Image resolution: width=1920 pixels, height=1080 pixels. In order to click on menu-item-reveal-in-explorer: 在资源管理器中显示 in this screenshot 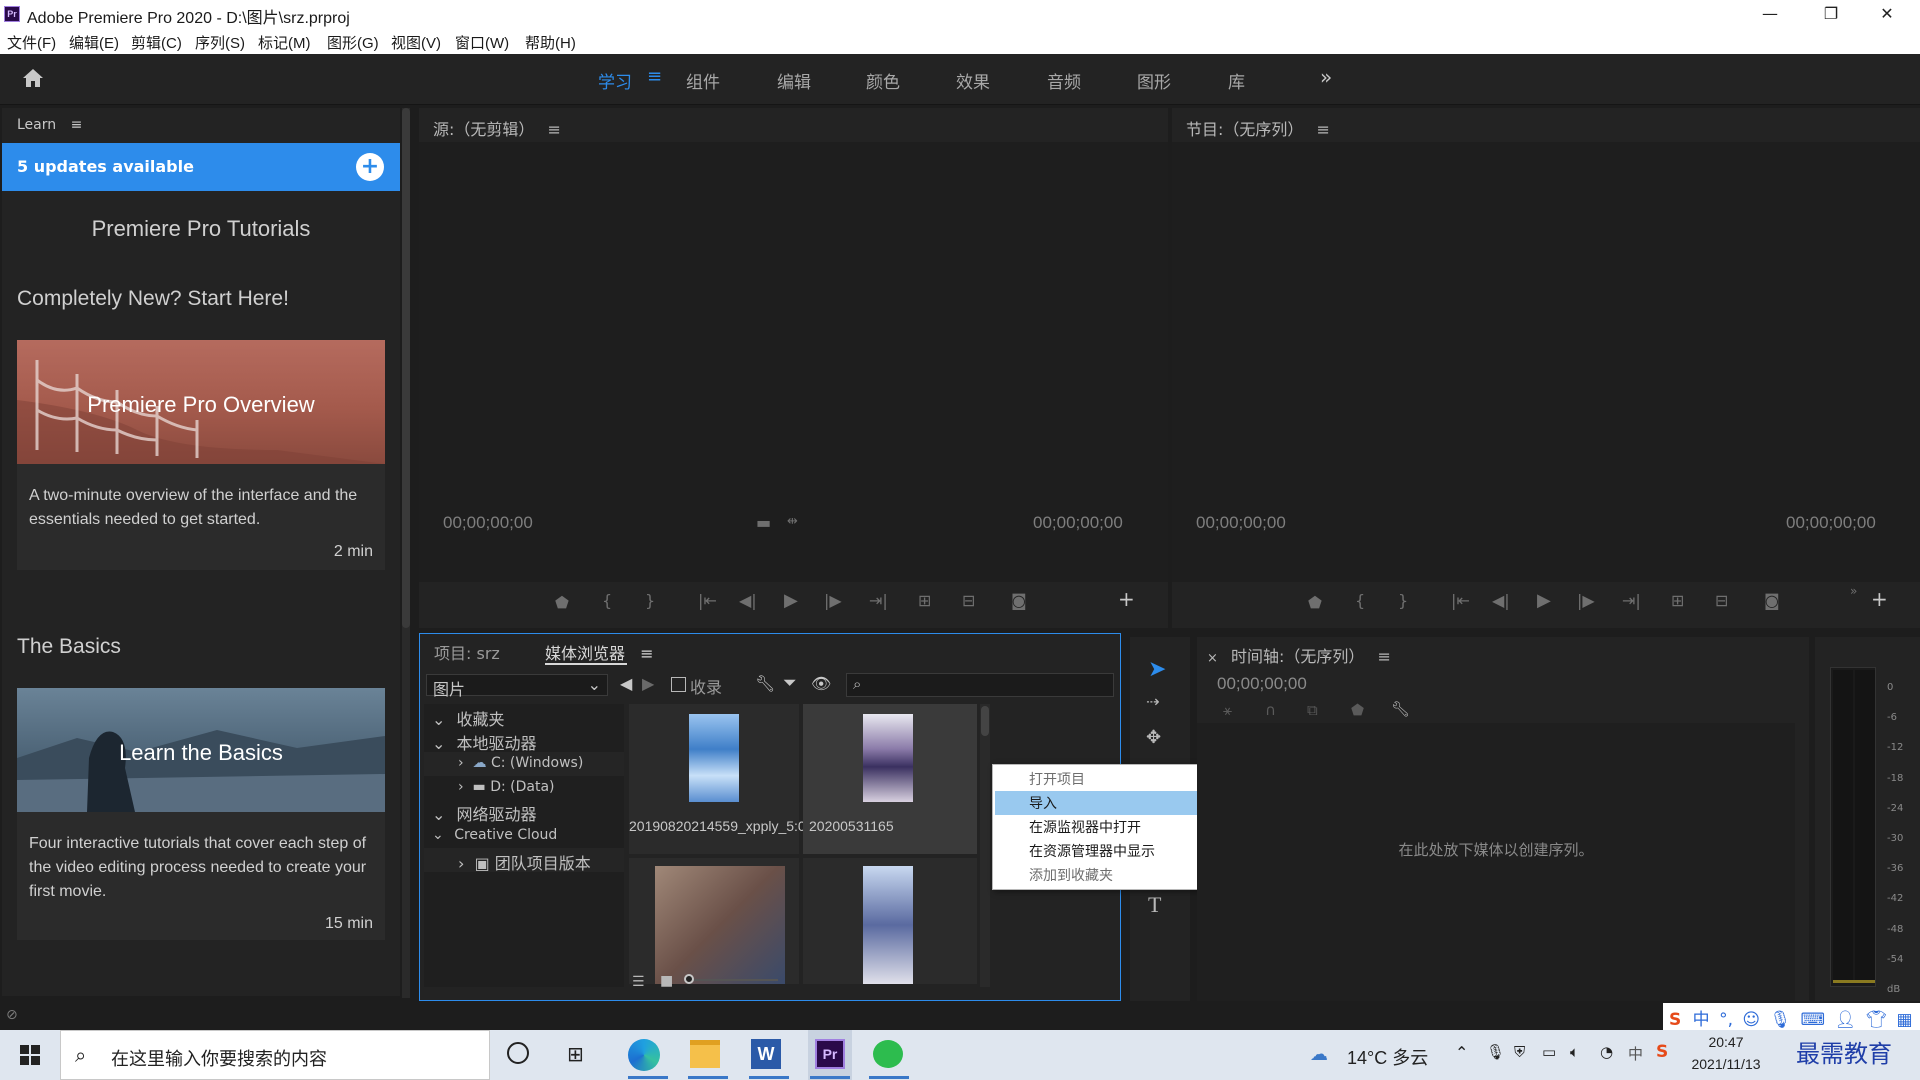, I will do `click(1092, 851)`.